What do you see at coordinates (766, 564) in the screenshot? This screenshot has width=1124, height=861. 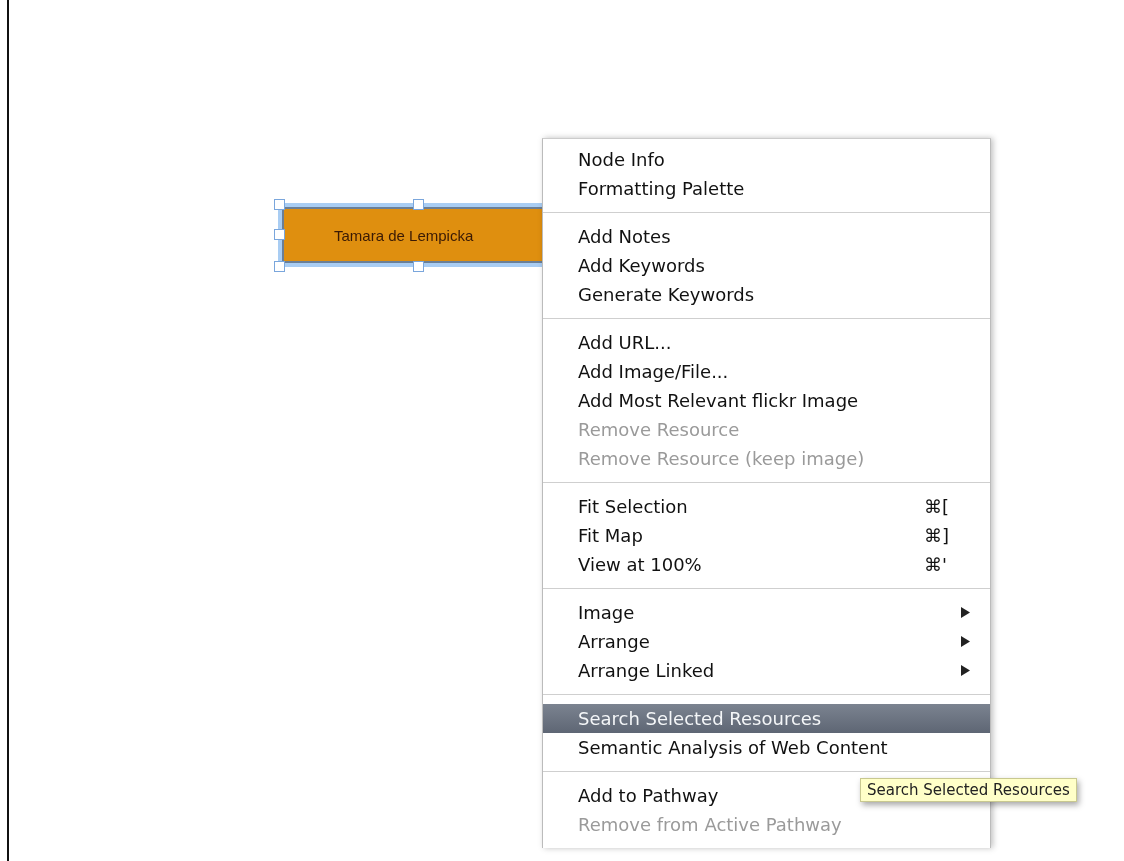 I see `menu-item: View at 100% ⌘'` at bounding box center [766, 564].